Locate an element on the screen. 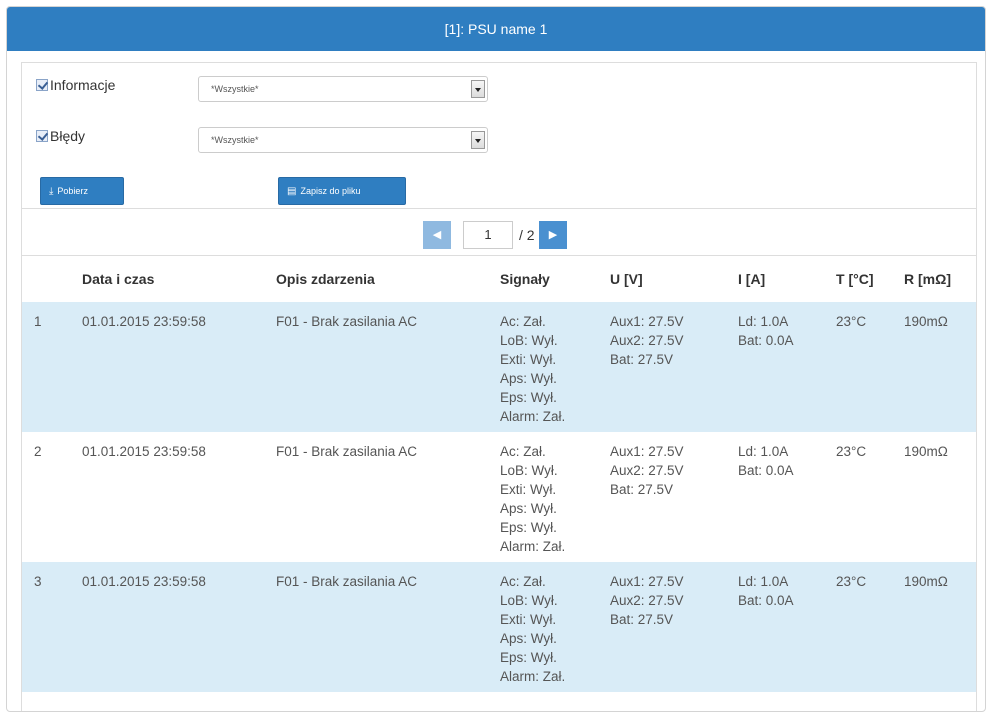  info-select-value: *Wszystkie* is located at coordinates (235, 89).